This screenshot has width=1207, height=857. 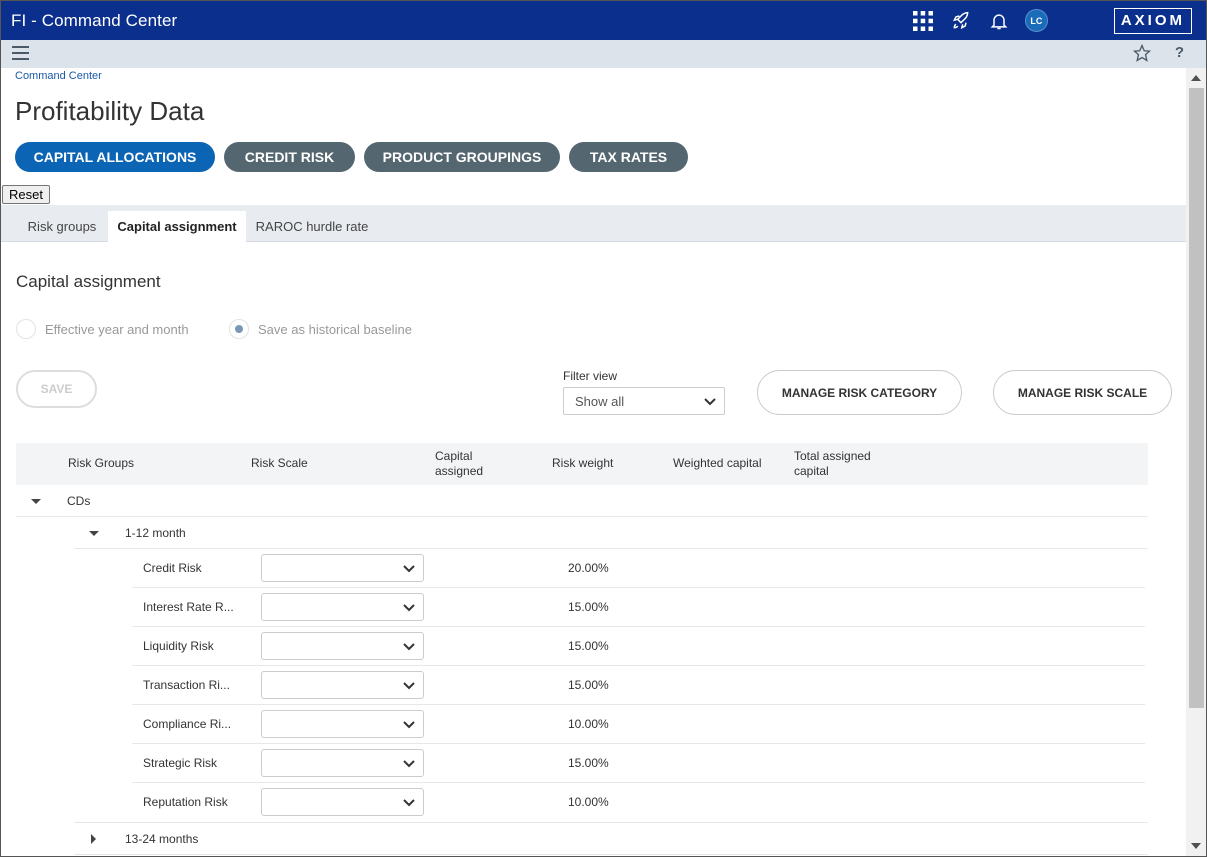 What do you see at coordinates (26, 194) in the screenshot?
I see `reset-button: Reset` at bounding box center [26, 194].